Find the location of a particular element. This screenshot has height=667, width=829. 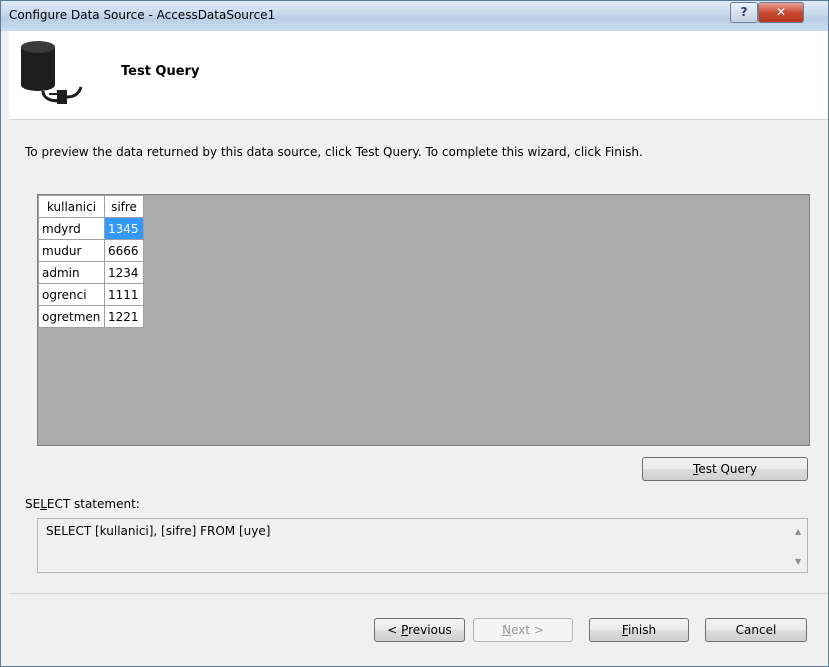

table-row: ogrenci 1111 is located at coordinates (91, 294).